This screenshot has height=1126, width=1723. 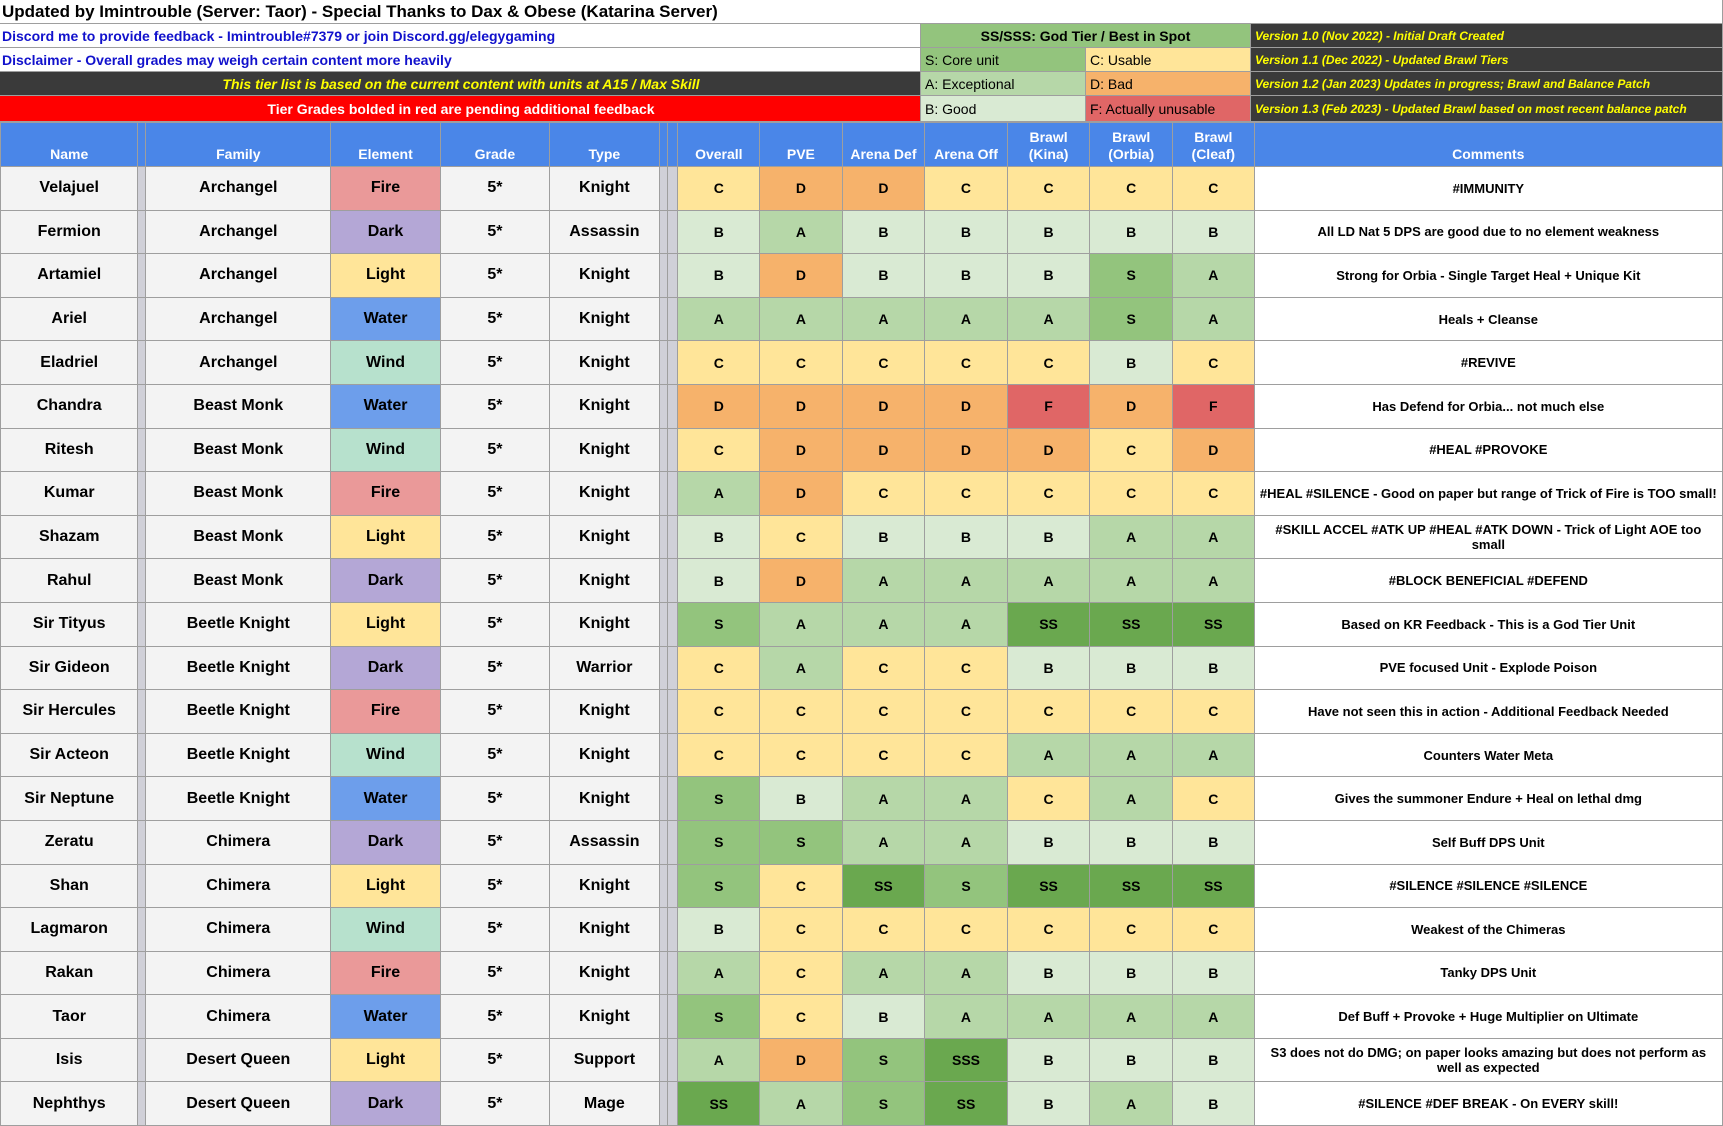 What do you see at coordinates (1048, 580) in the screenshot?
I see `cell-brawl-kina: A` at bounding box center [1048, 580].